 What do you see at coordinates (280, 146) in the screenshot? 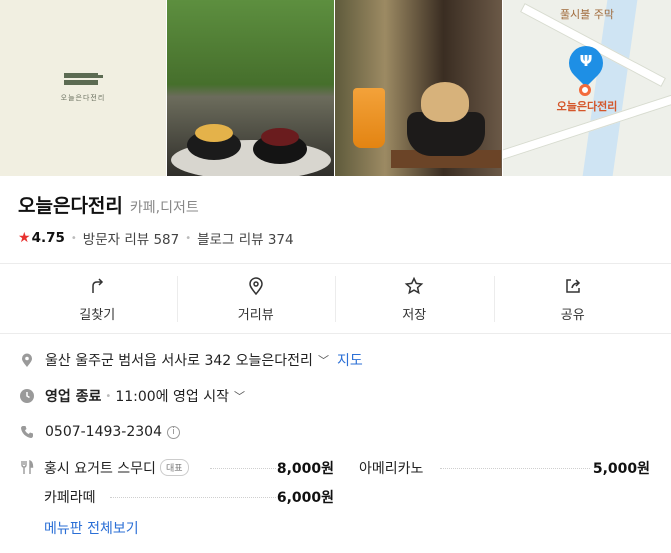
I see `redbean-bowl` at bounding box center [280, 146].